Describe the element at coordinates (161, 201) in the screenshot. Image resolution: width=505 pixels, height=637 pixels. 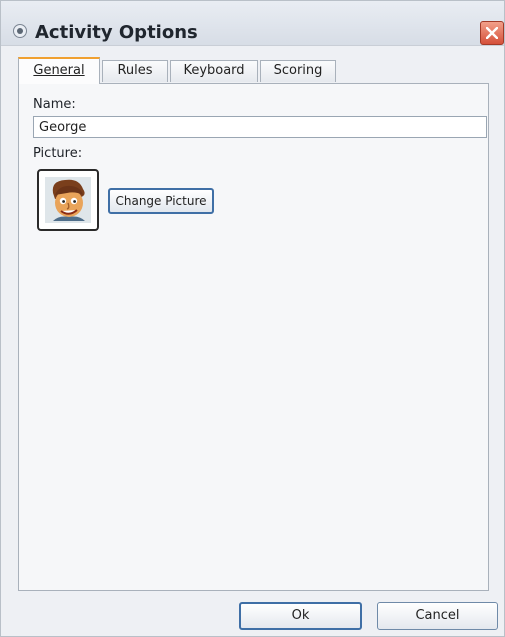
I see `change-picture-button: Change Picture` at that location.